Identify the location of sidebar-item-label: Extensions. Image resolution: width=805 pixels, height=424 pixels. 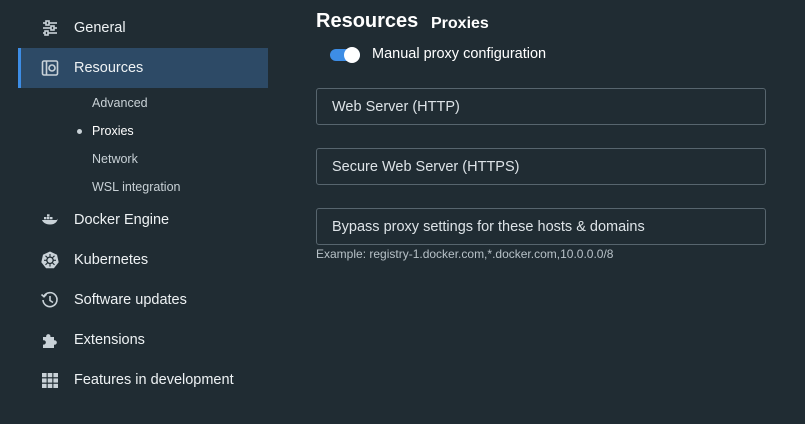
(109, 340).